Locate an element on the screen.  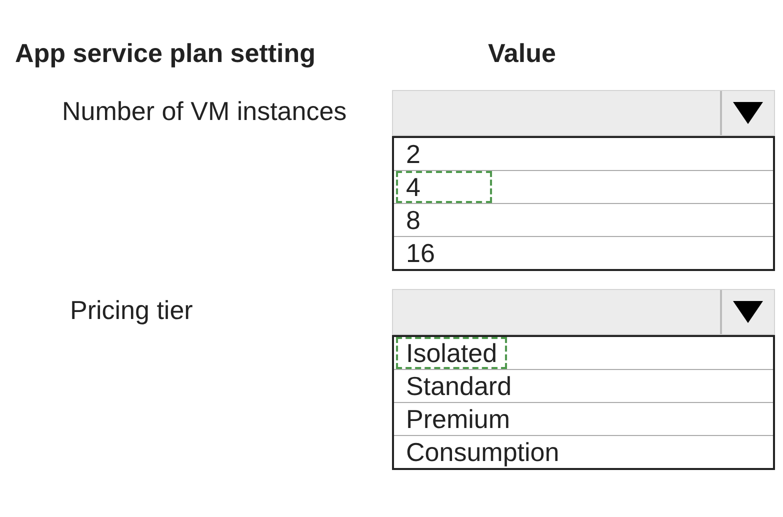
dropdown-option: 2 is located at coordinates (444, 154).